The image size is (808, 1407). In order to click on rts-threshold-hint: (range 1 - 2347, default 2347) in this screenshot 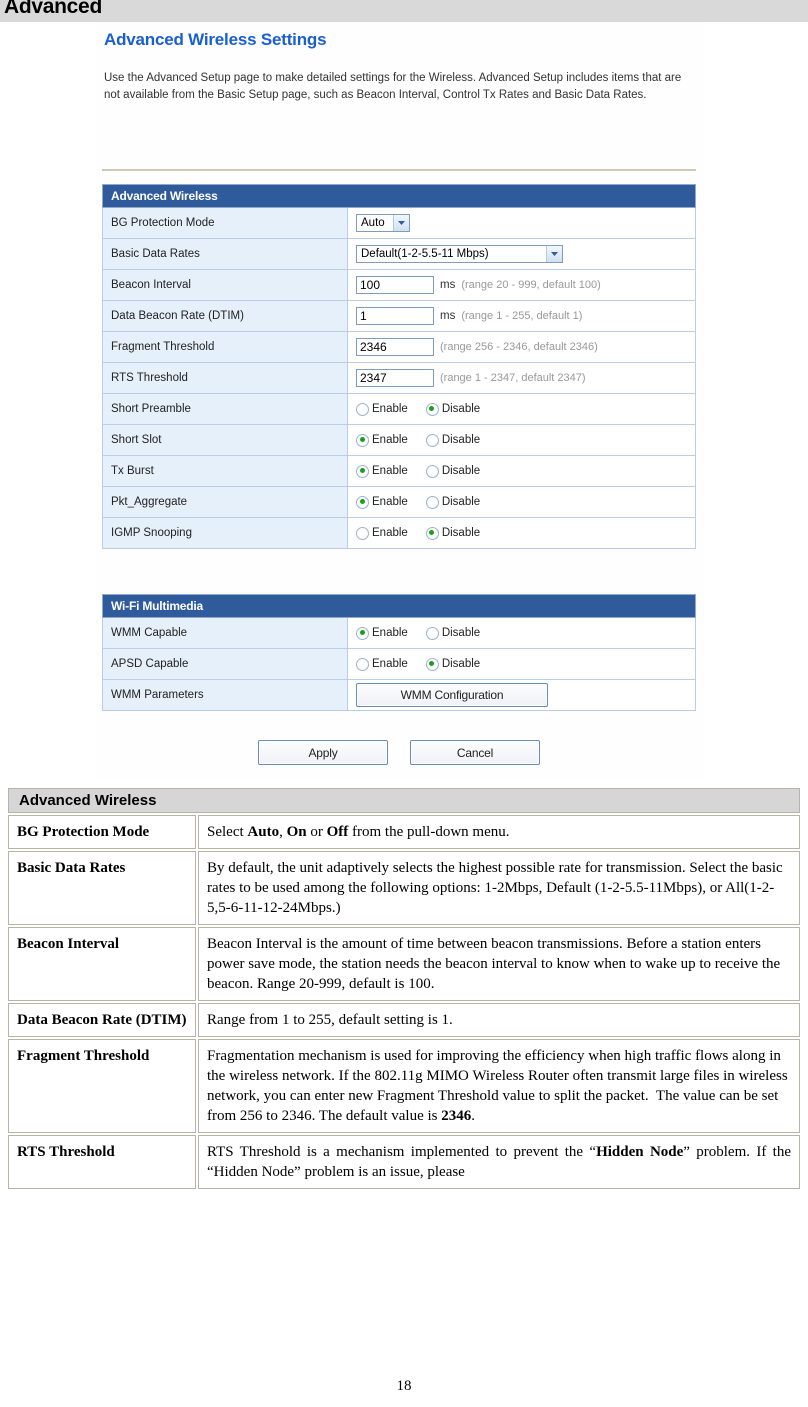, I will do `click(513, 378)`.